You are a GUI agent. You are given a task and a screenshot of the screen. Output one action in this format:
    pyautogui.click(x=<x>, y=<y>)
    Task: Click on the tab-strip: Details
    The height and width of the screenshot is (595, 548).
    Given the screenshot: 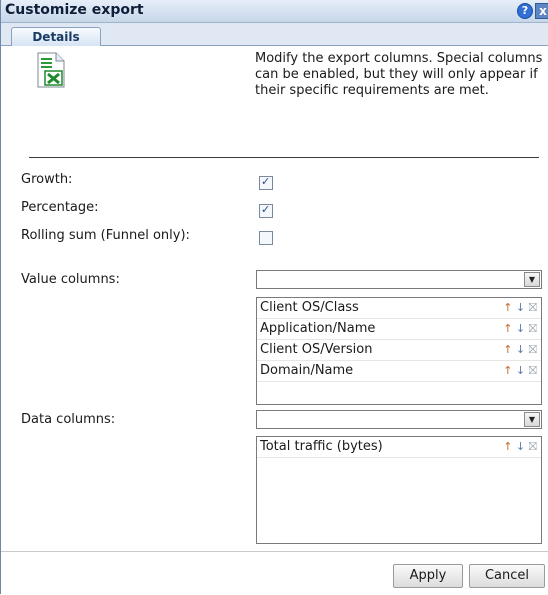 What is the action you would take?
    pyautogui.click(x=274, y=34)
    